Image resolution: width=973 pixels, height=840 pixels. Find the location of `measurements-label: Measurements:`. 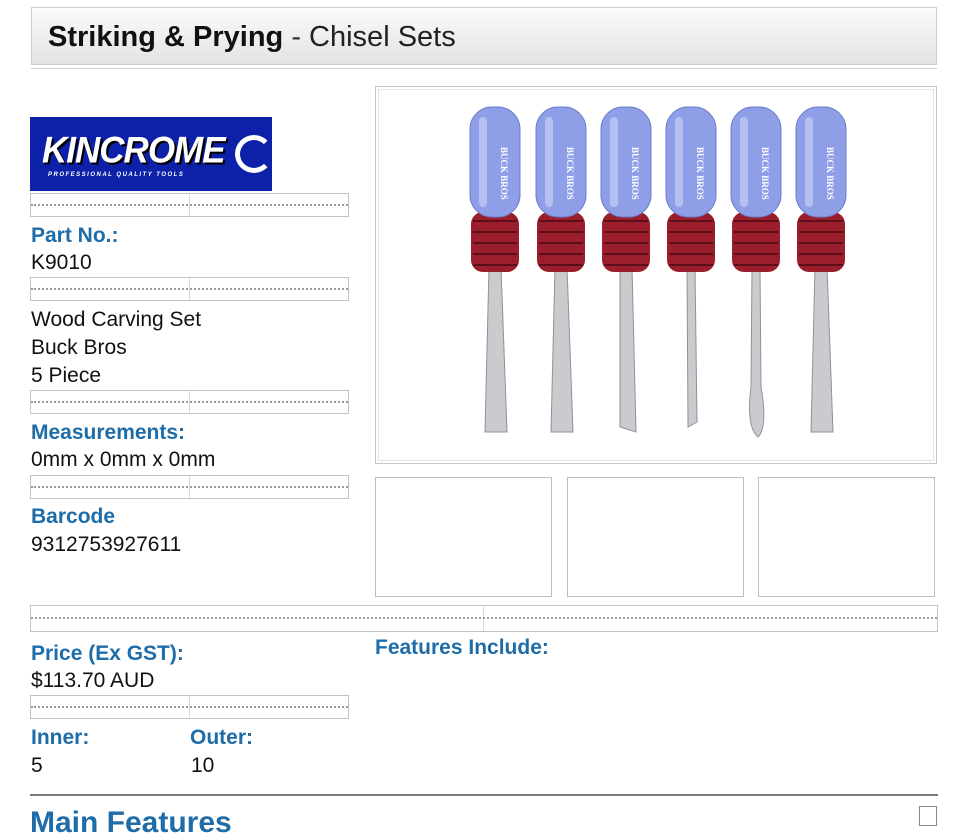

measurements-label: Measurements: is located at coordinates (108, 432).